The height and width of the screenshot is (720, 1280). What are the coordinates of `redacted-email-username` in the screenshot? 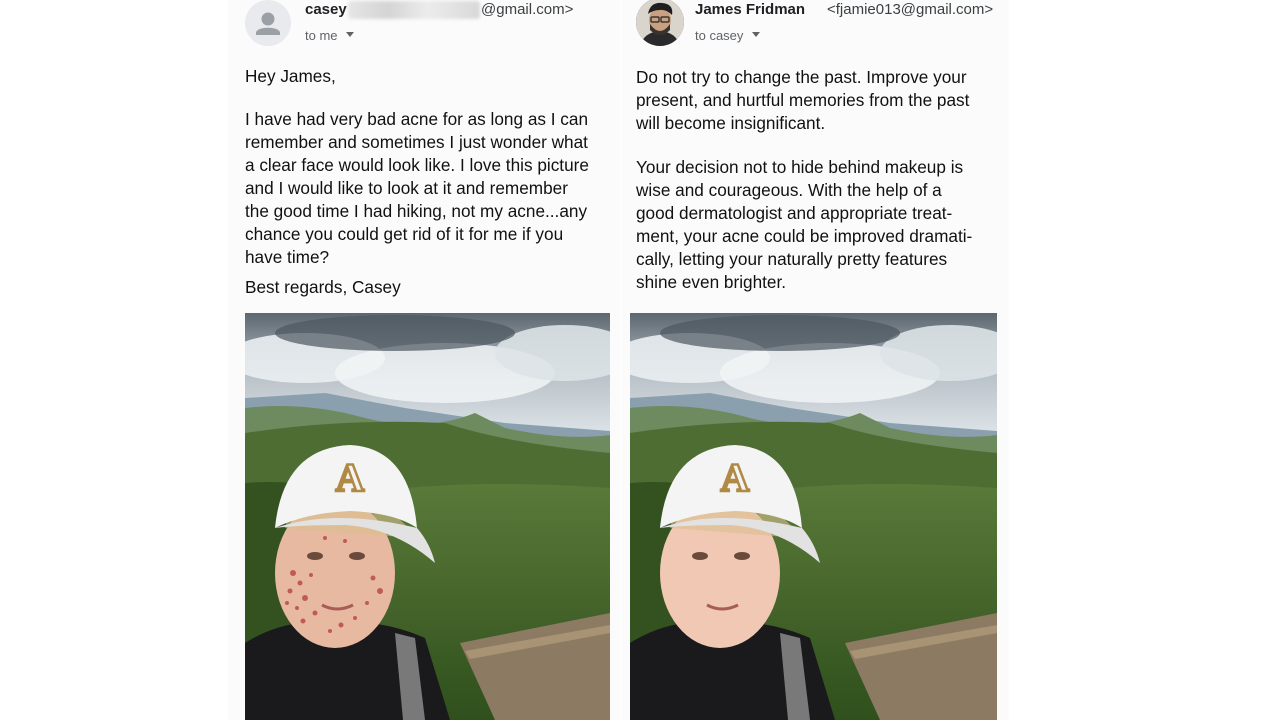 It's located at (414, 10).